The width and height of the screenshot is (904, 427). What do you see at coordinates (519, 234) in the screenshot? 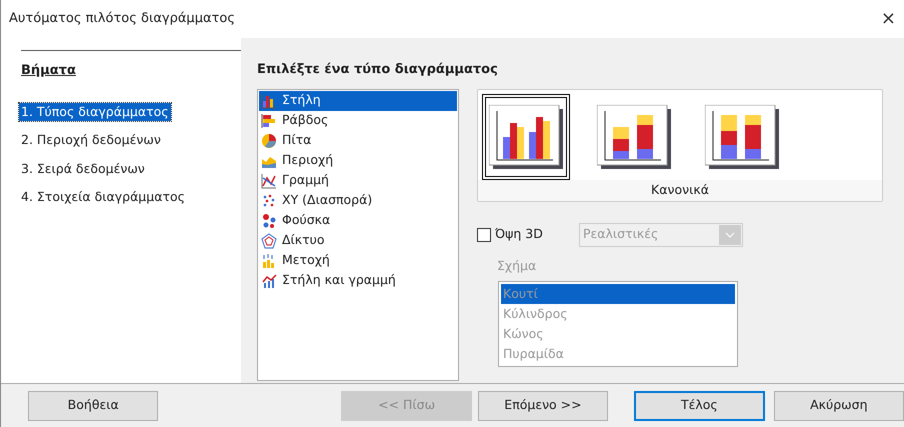
I see `checkbox-label: Όψη 3D` at bounding box center [519, 234].